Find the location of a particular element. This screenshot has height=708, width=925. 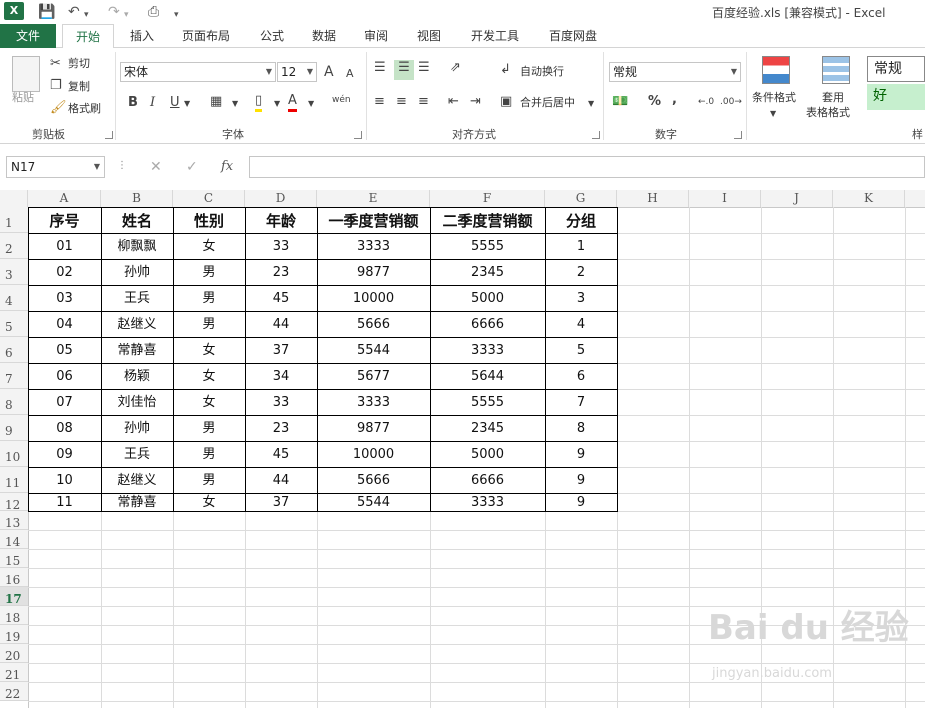

table-cell: 常静喜 is located at coordinates (137, 502).